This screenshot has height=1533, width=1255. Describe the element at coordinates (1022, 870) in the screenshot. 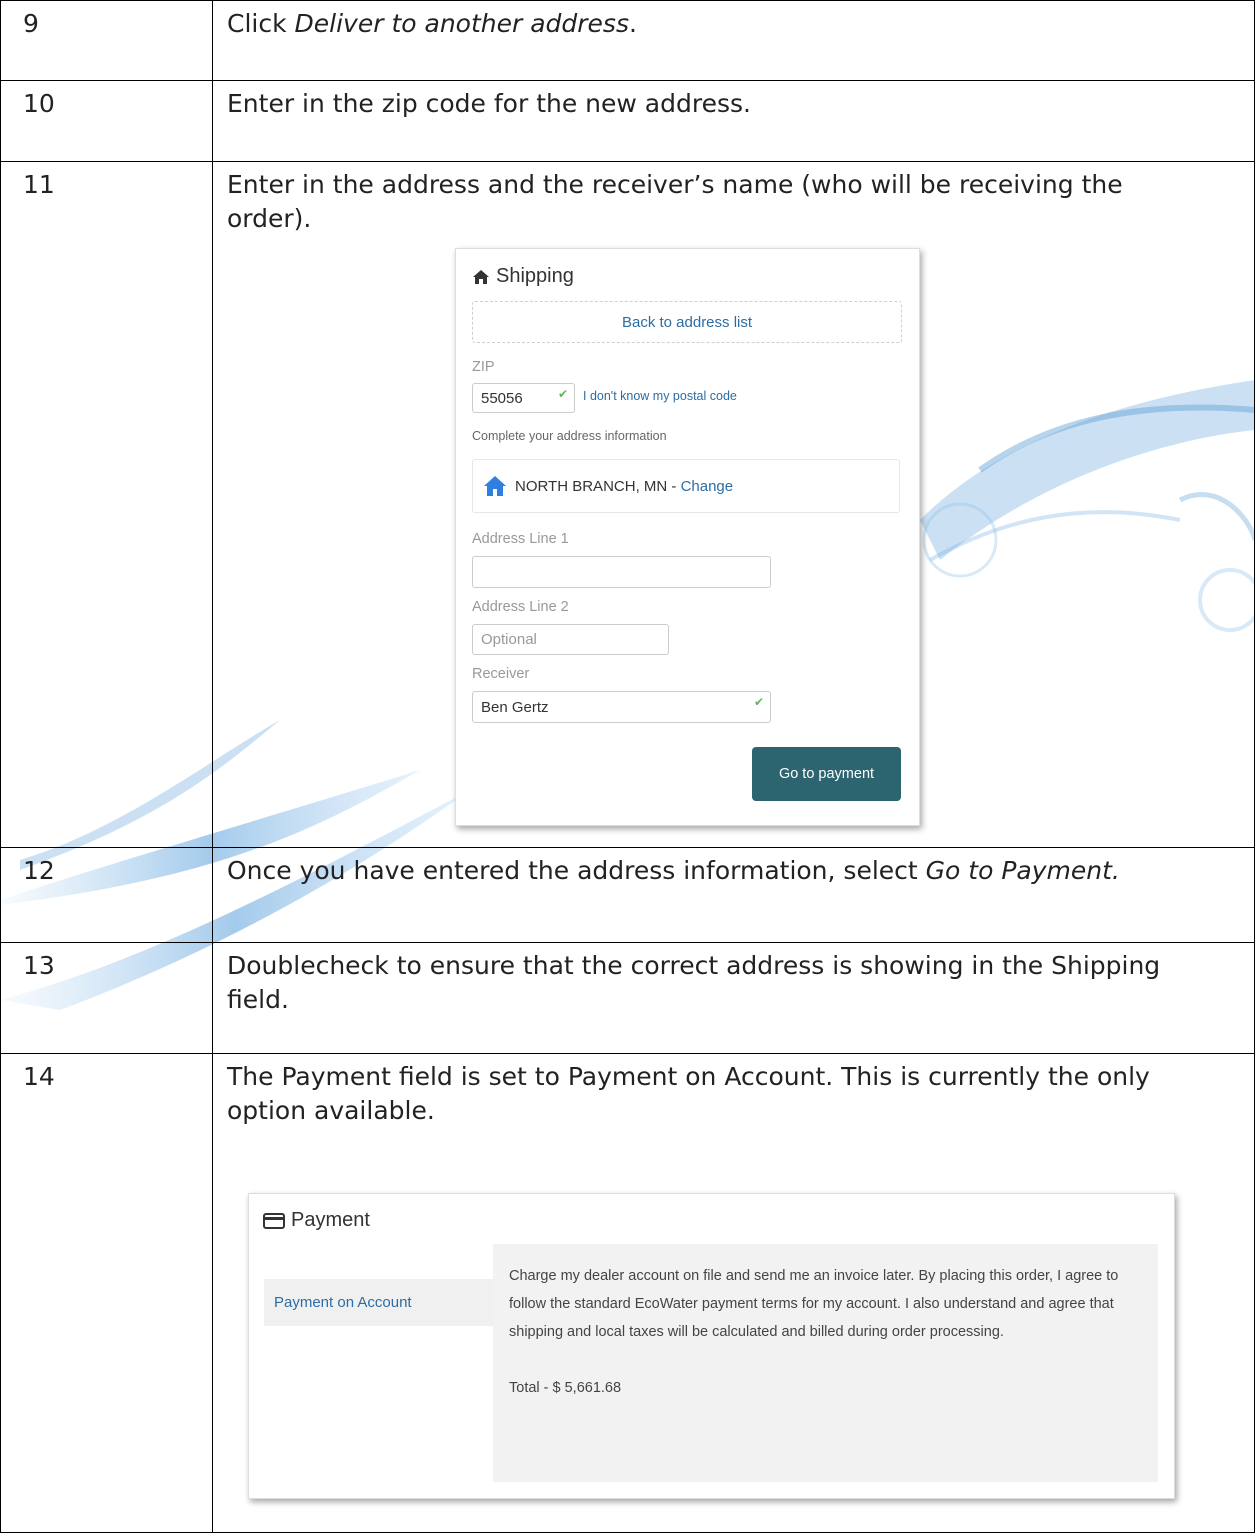

I see `step-emphasis: Go to Payment.` at that location.